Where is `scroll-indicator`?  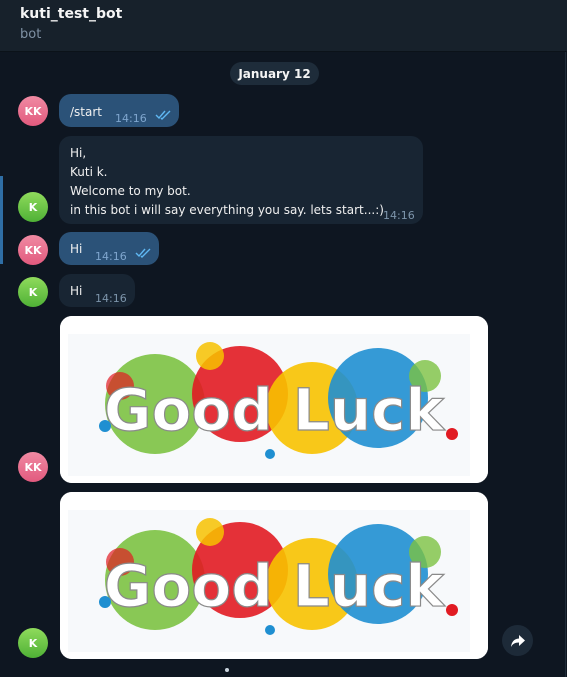 scroll-indicator is located at coordinates (227, 670).